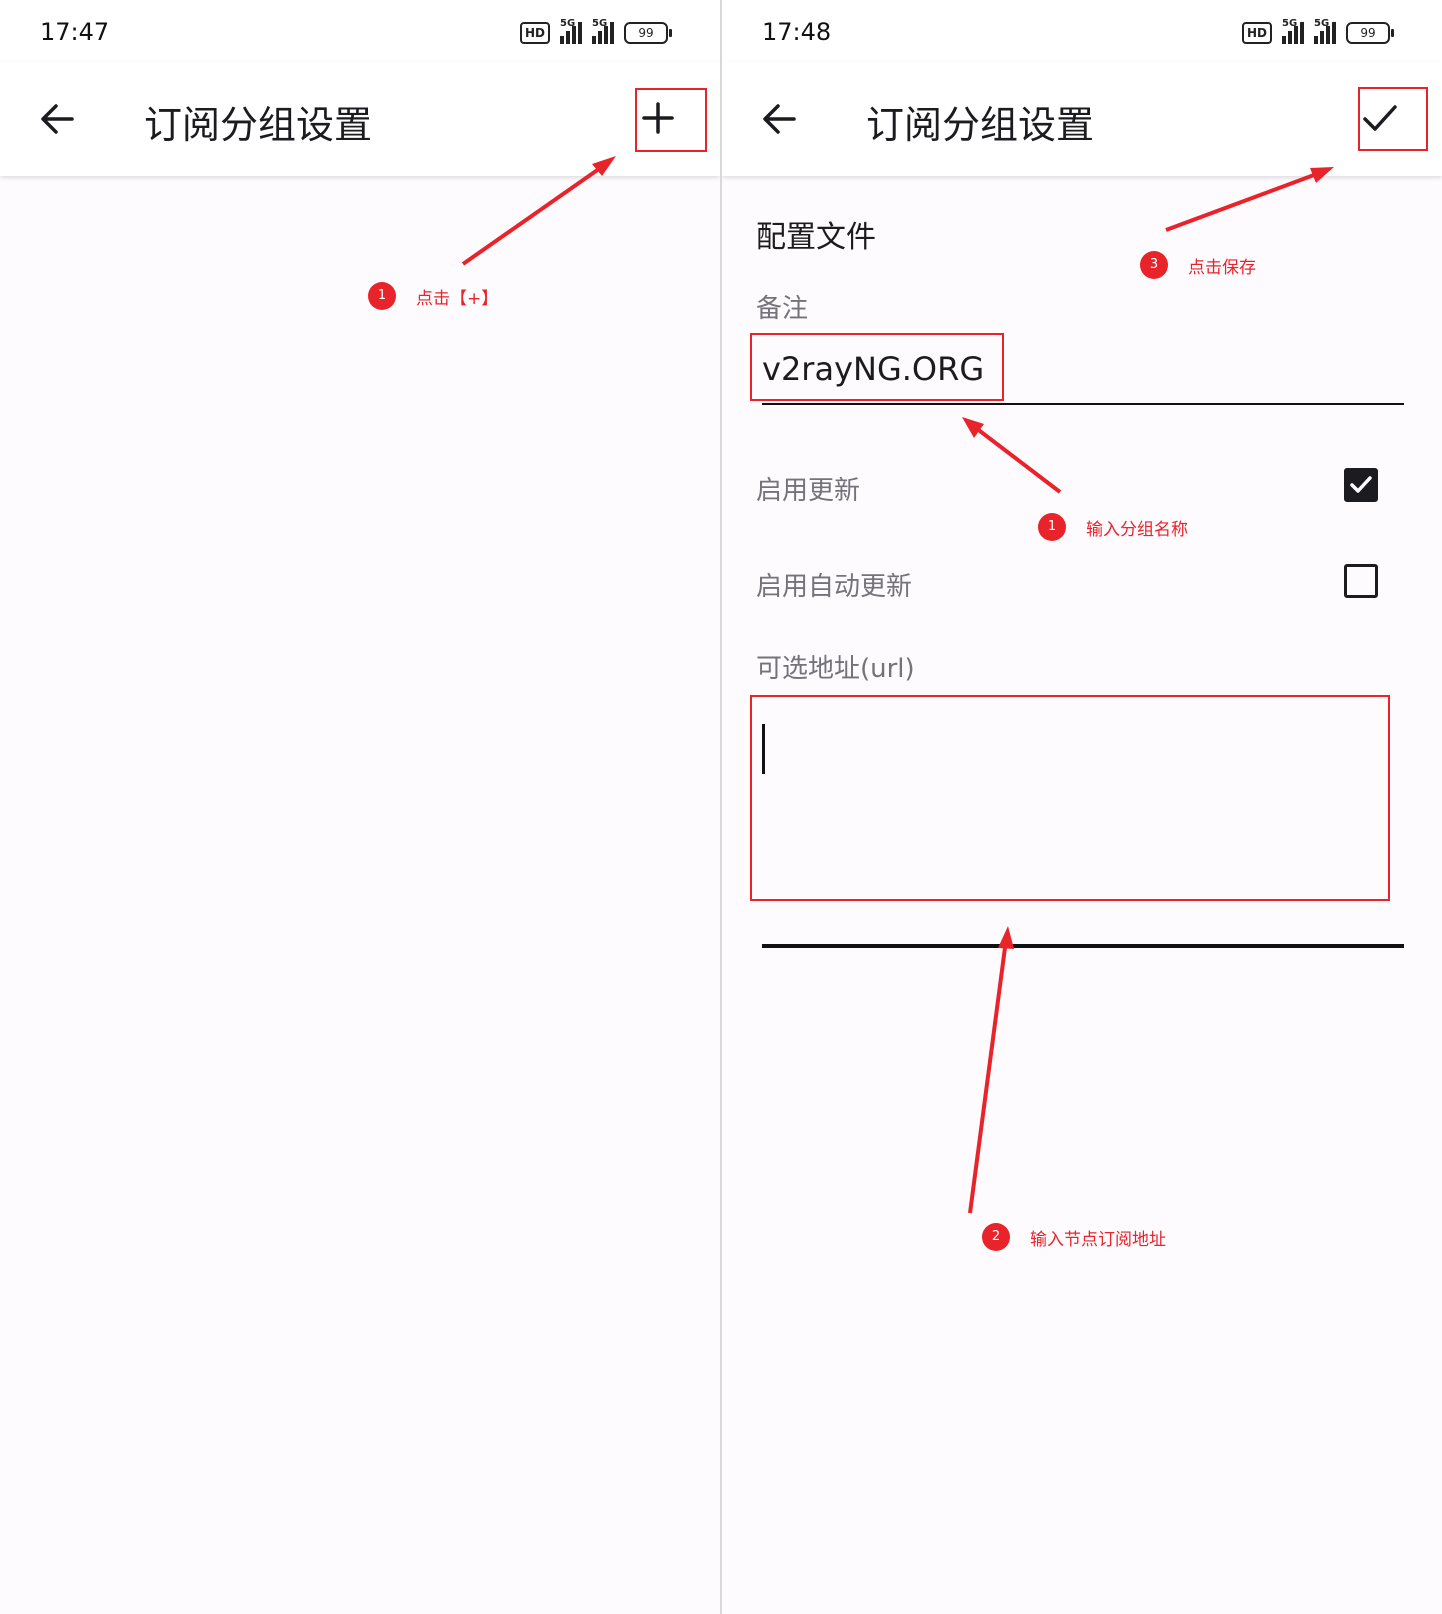 This screenshot has height=1614, width=1442. I want to click on highlight-remark-input, so click(877, 367).